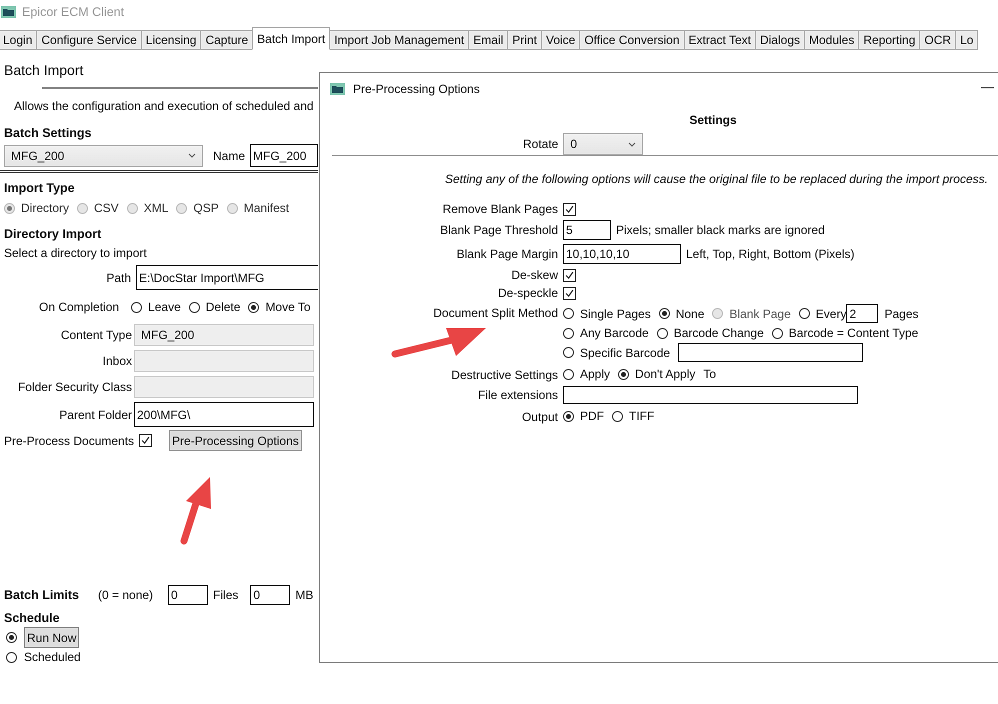  Describe the element at coordinates (164, 106) in the screenshot. I see `description: Allows the configuration and execution of scheduled and` at that location.